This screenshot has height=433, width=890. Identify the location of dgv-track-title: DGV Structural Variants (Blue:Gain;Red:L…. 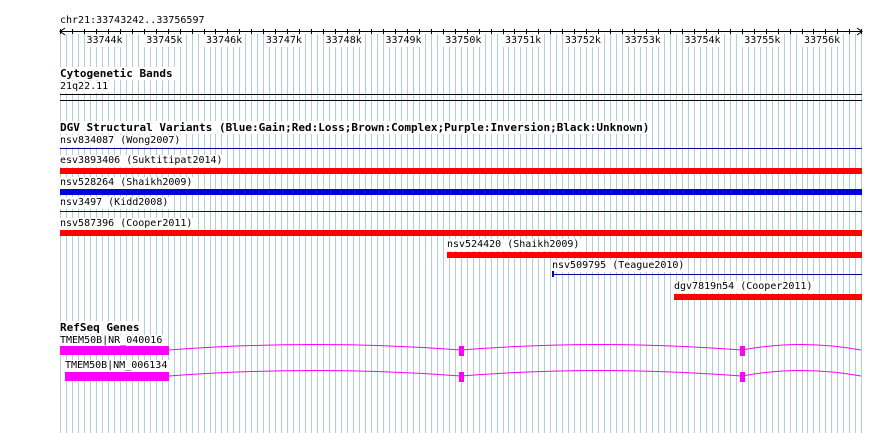
(356, 127).